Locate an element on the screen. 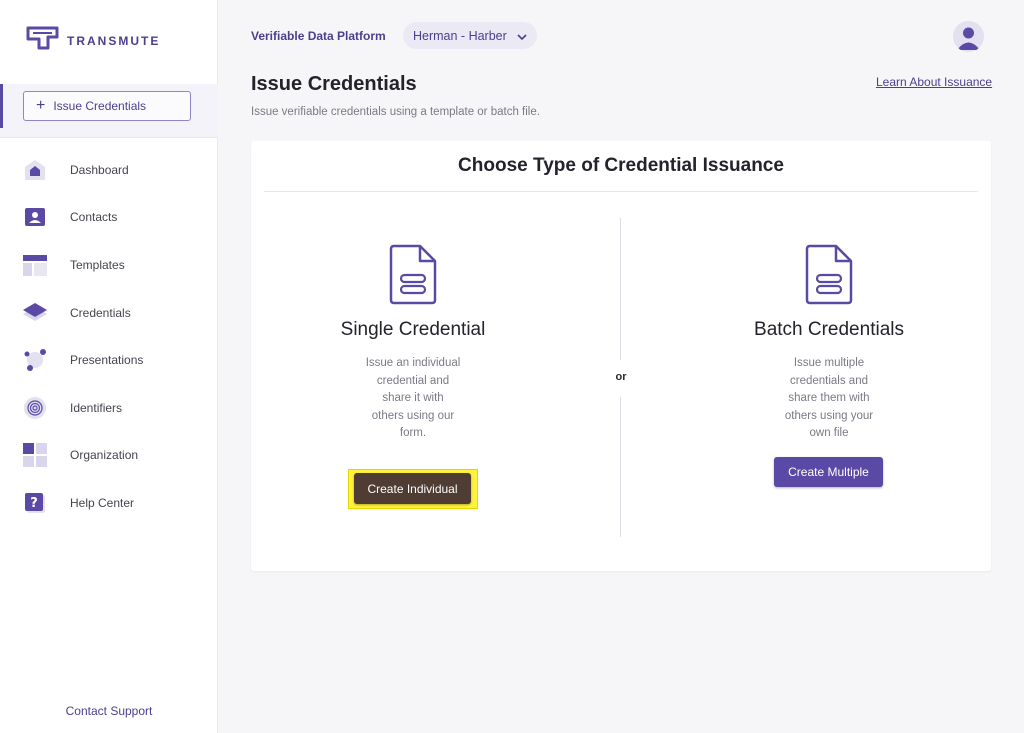 Image resolution: width=1024 pixels, height=733 pixels. fingerprint-icon is located at coordinates (35, 408).